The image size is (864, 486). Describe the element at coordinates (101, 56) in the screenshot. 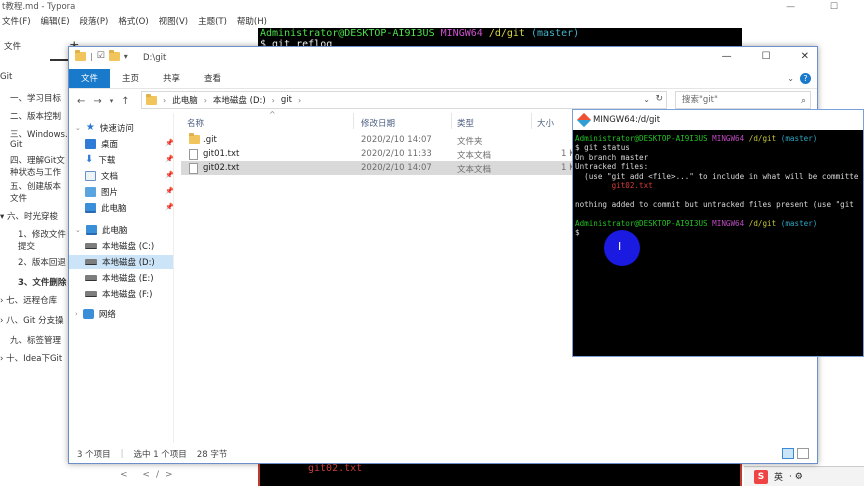

I see `checkmark-icon: ☑` at that location.